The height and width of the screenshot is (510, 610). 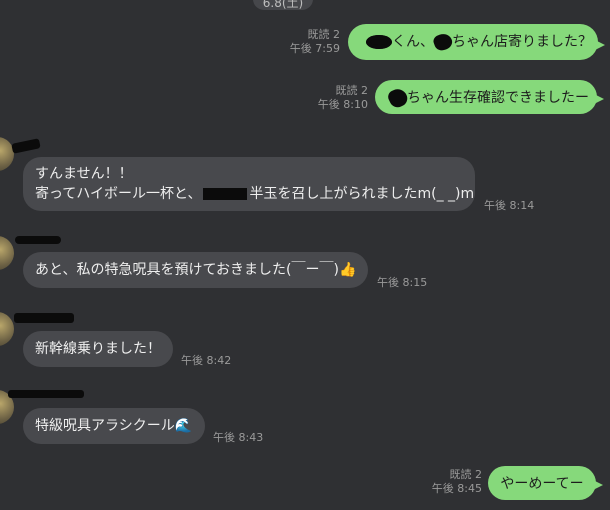 I want to click on outgoing-message-bubble: くん、 ちゃん店寄りました？, so click(x=476, y=42).